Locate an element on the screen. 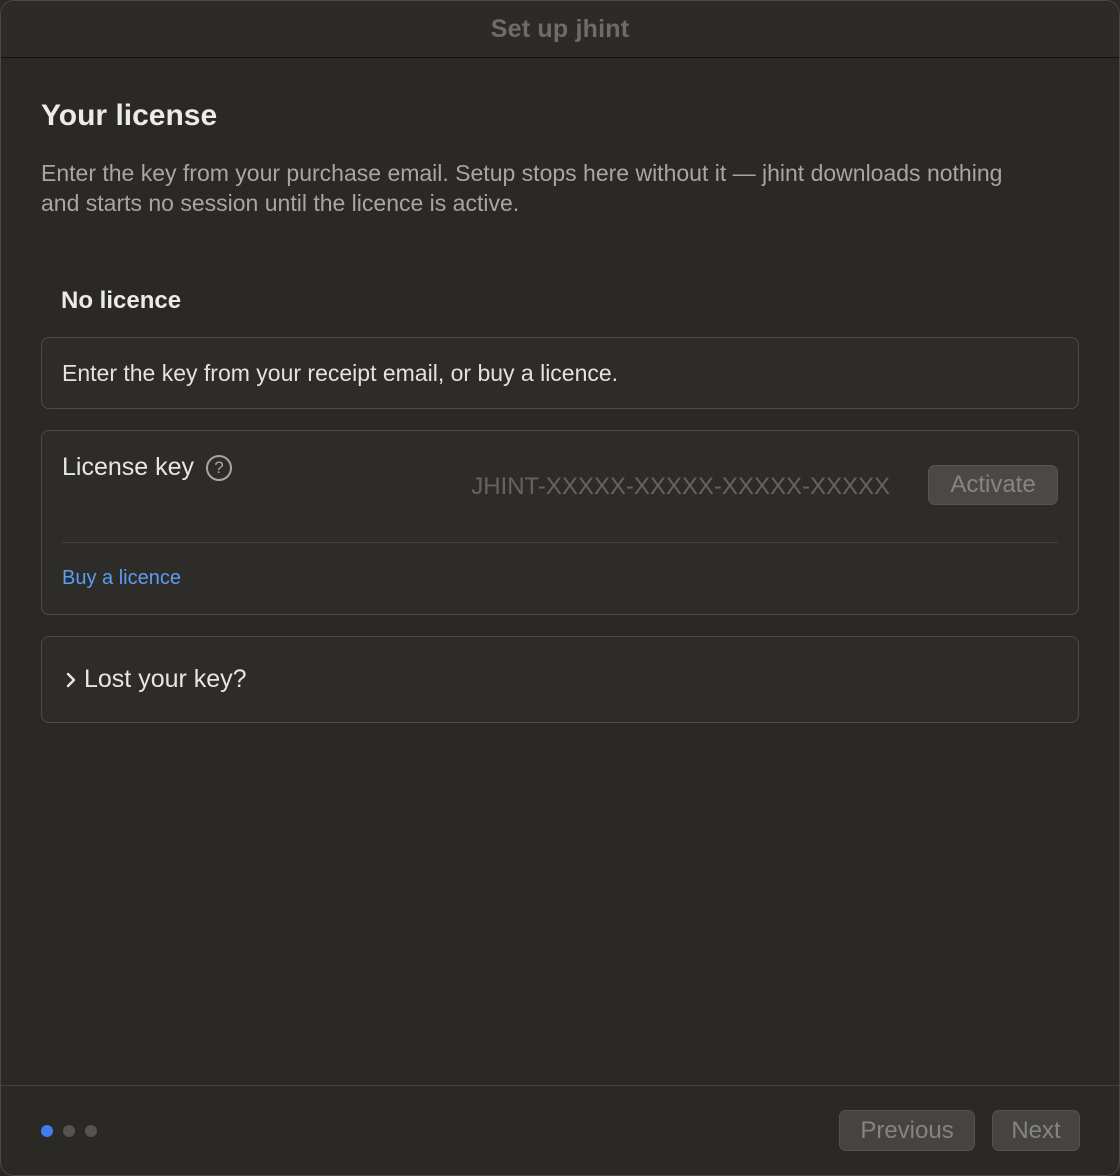 The width and height of the screenshot is (1120, 1176). licence-status-heading: No licence is located at coordinates (121, 300).